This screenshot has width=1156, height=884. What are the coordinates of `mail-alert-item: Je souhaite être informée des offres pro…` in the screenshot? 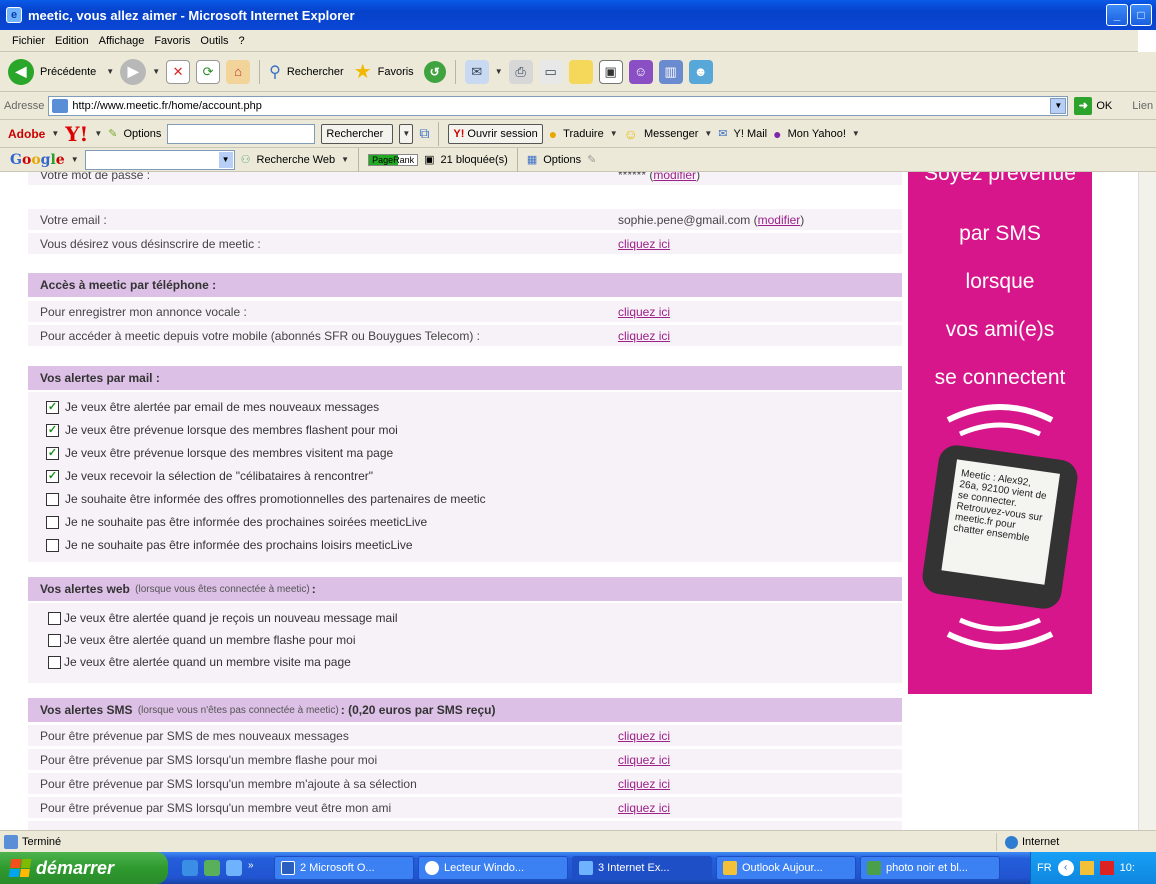 It's located at (266, 499).